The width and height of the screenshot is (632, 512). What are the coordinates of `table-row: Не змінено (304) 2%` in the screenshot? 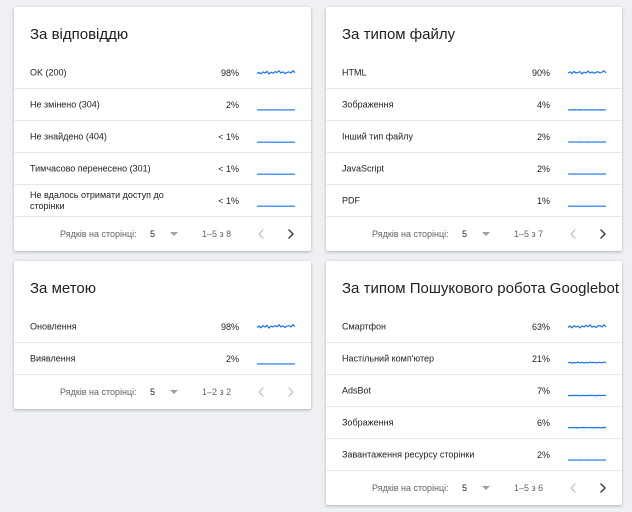 It's located at (162, 105).